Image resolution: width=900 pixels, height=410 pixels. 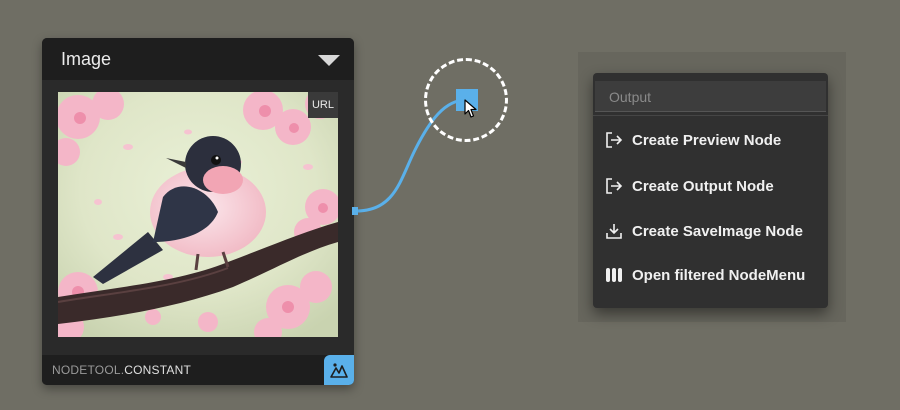 What do you see at coordinates (719, 275) in the screenshot?
I see `menu-item-label: Open filtered NodeMenu` at bounding box center [719, 275].